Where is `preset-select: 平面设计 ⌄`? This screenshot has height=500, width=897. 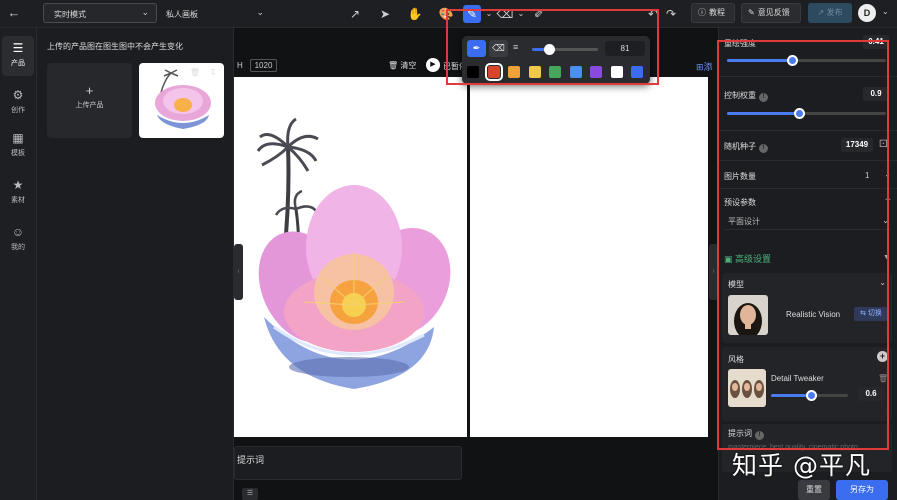
preset-select: 平面设计 ⌄ is located at coordinates (807, 221).